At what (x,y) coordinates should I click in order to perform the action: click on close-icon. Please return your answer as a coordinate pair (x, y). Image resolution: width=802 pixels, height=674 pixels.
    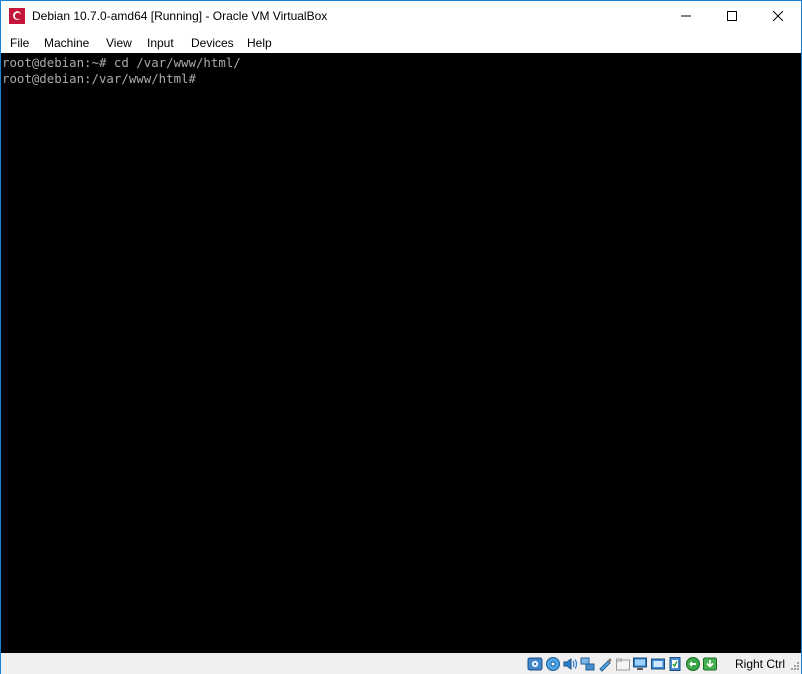
    Looking at the image, I should click on (778, 16).